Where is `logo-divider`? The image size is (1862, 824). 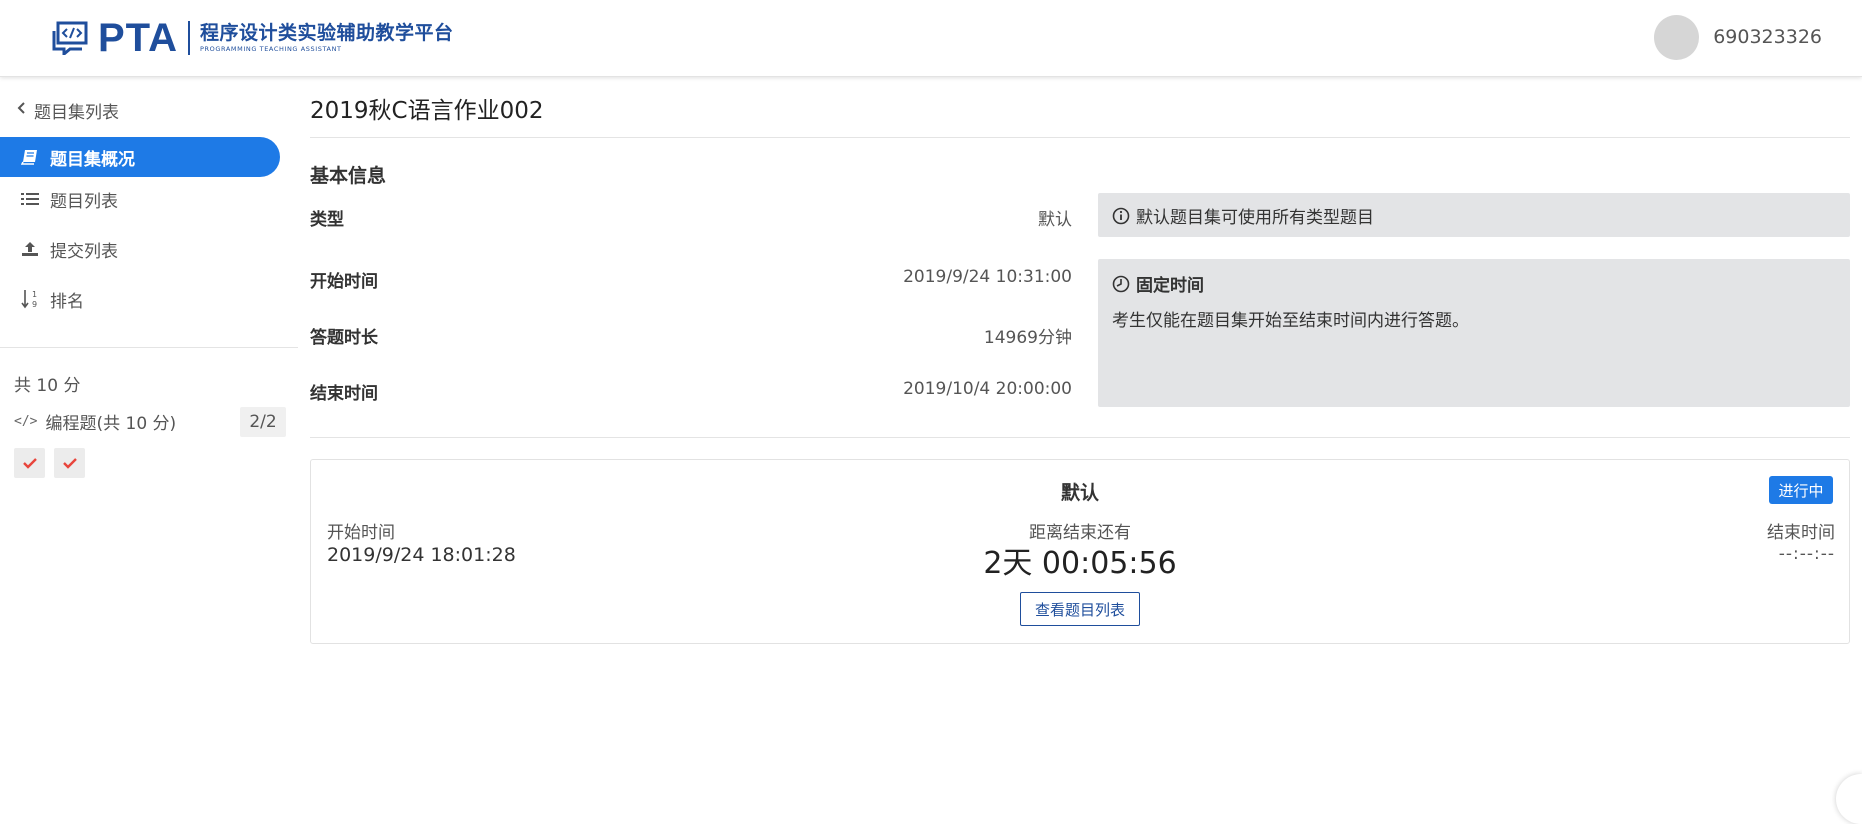 logo-divider is located at coordinates (189, 38).